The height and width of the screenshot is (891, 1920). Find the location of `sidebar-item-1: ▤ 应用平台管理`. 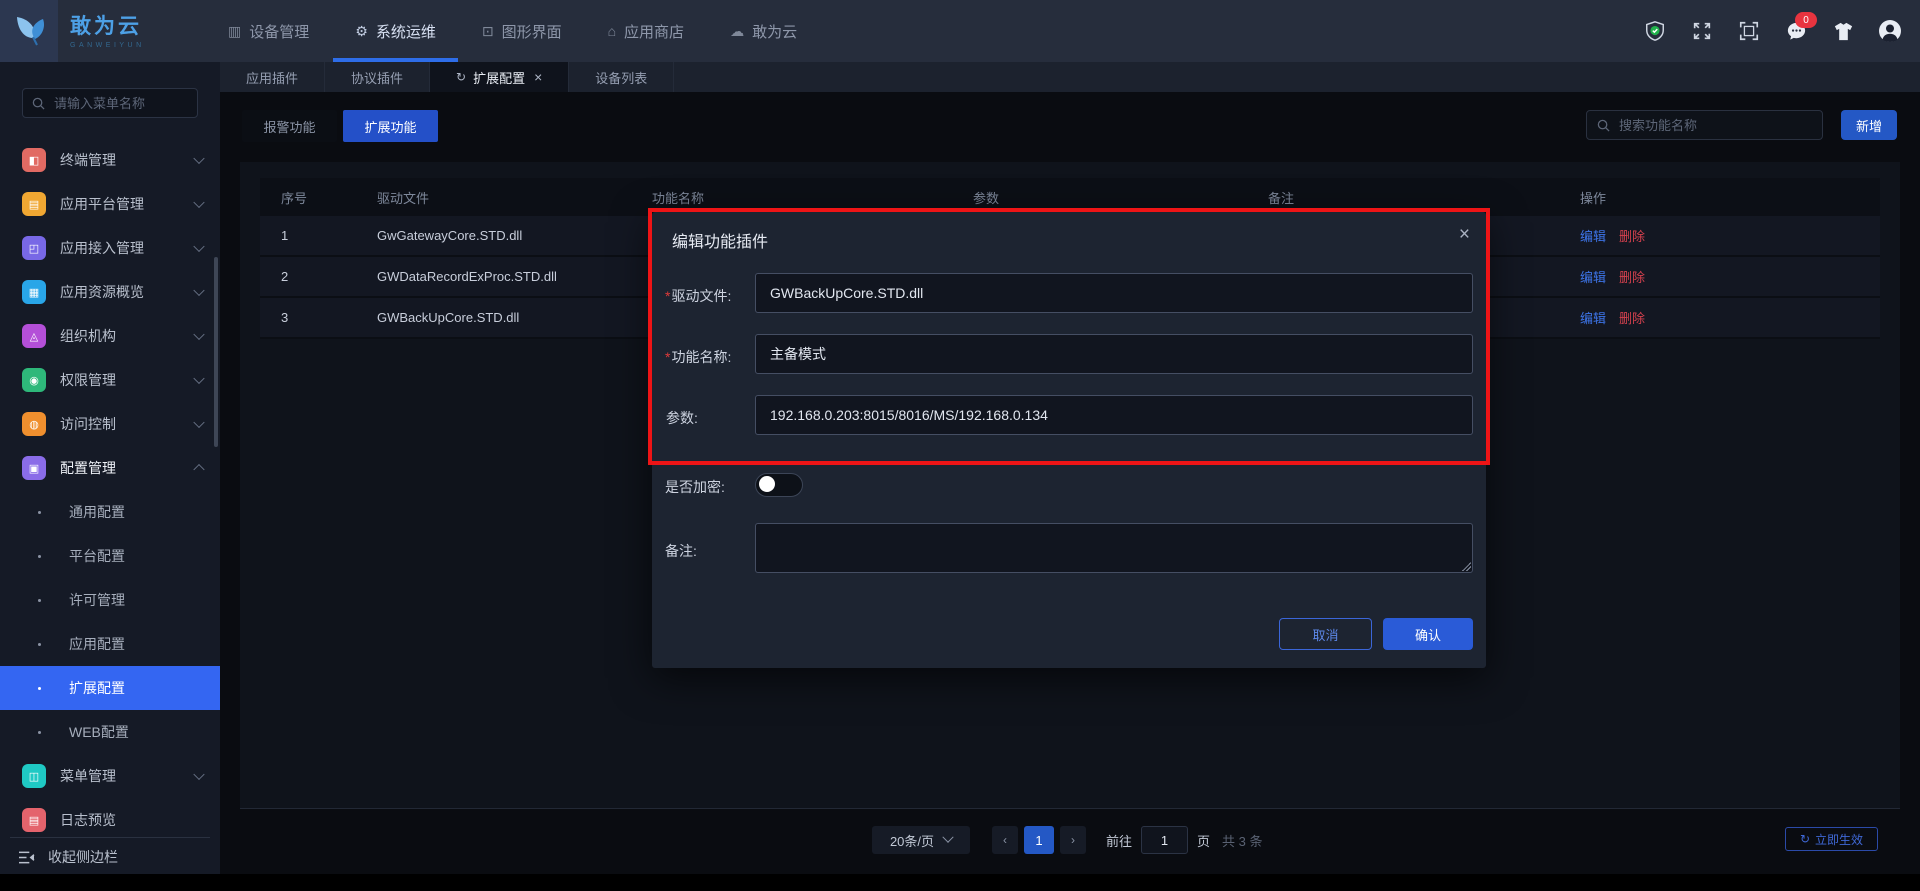

sidebar-item-1: ▤ 应用平台管理 is located at coordinates (110, 204).